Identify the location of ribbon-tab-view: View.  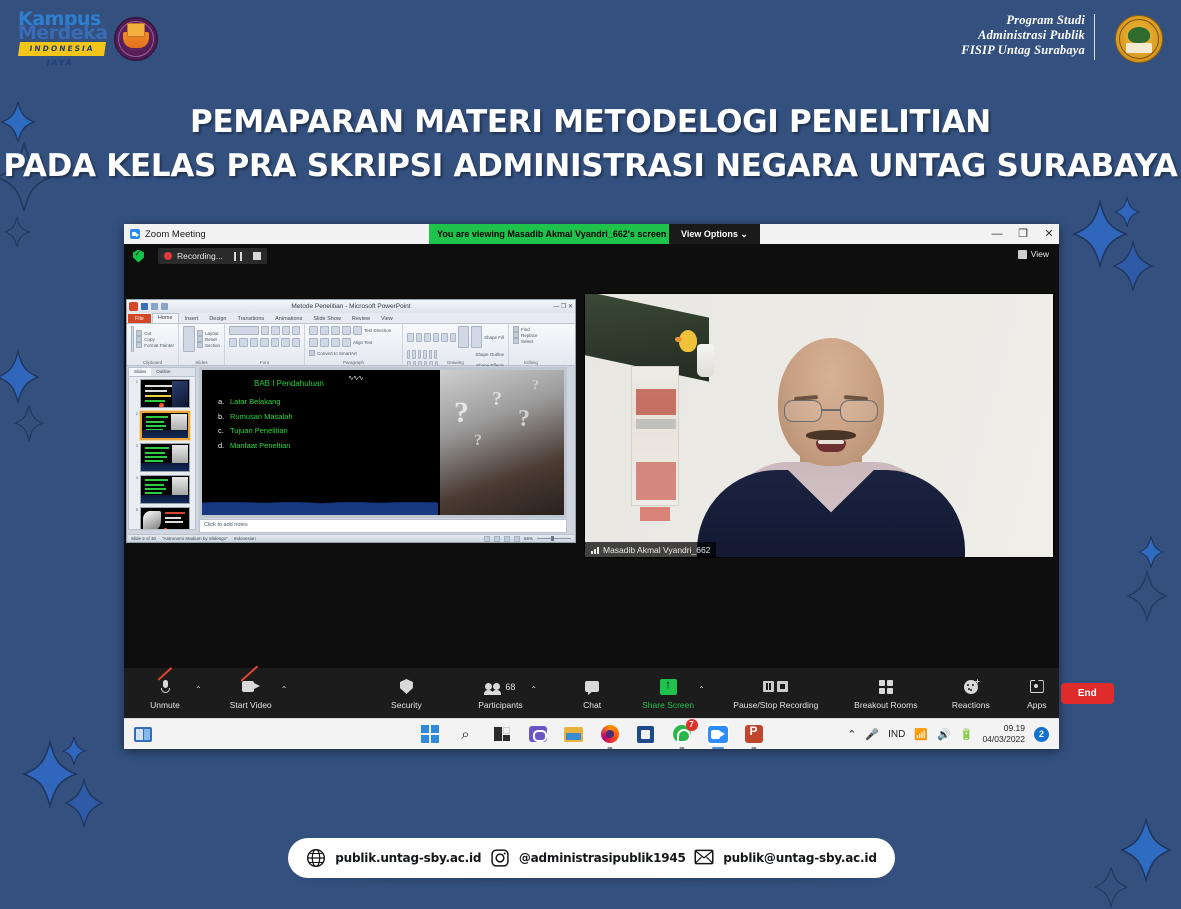
(387, 319).